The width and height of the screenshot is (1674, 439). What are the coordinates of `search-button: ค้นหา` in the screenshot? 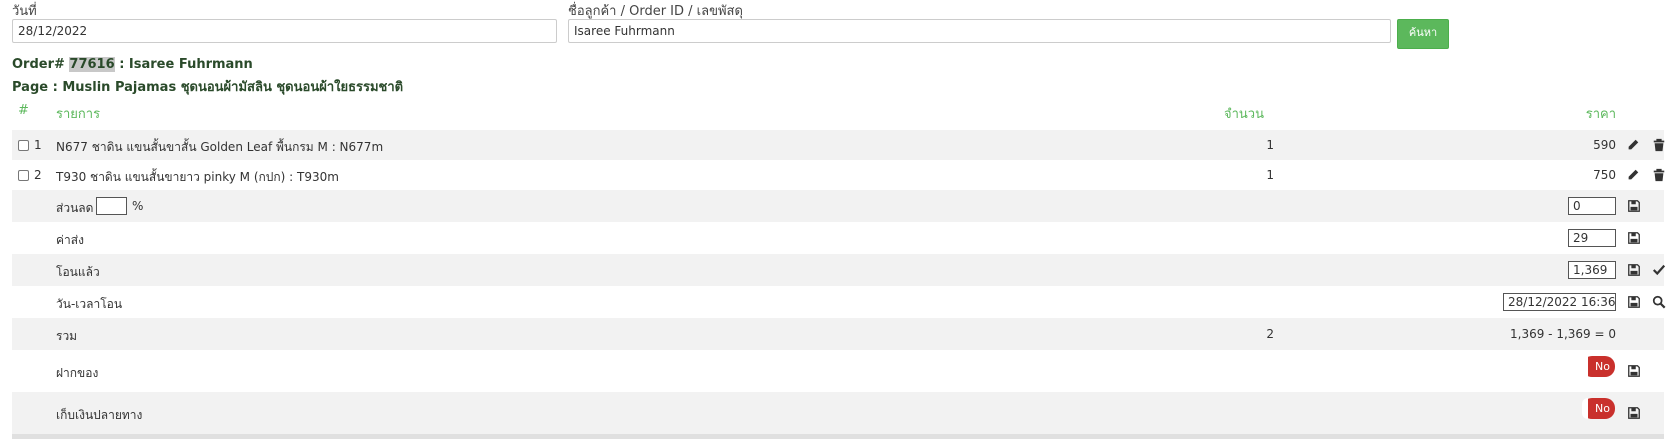 It's located at (1423, 34).